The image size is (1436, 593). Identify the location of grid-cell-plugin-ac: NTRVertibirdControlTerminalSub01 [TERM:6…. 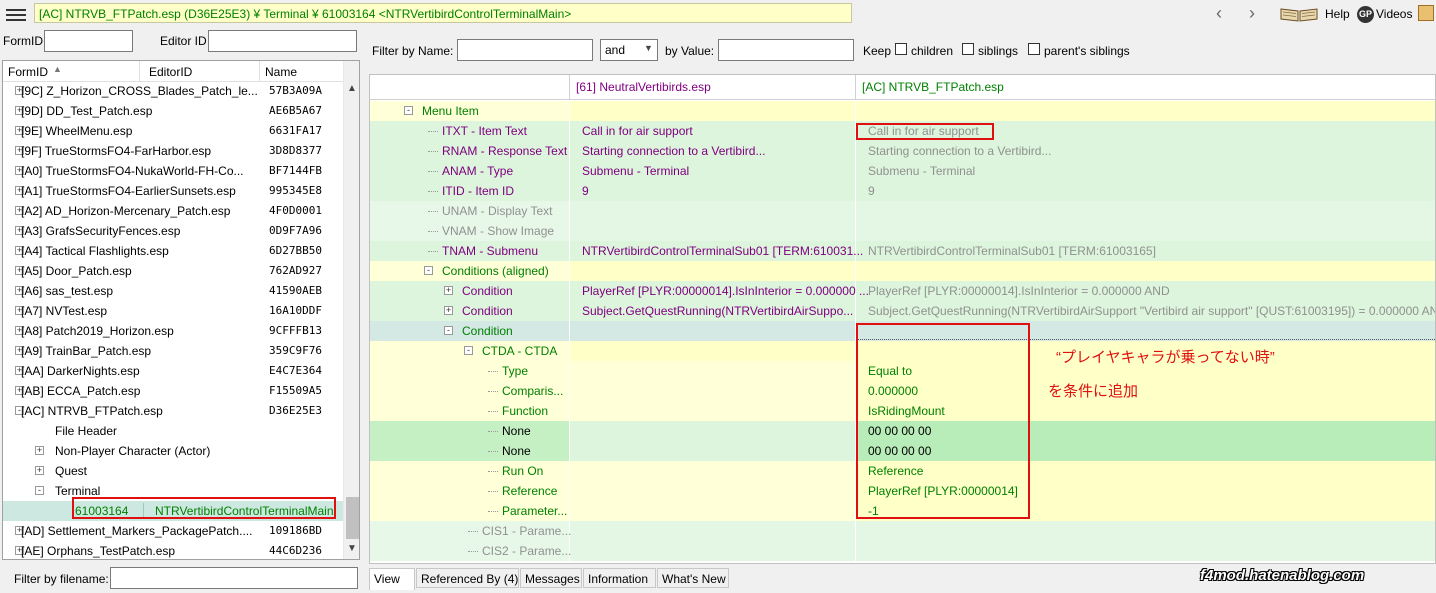
(1012, 251).